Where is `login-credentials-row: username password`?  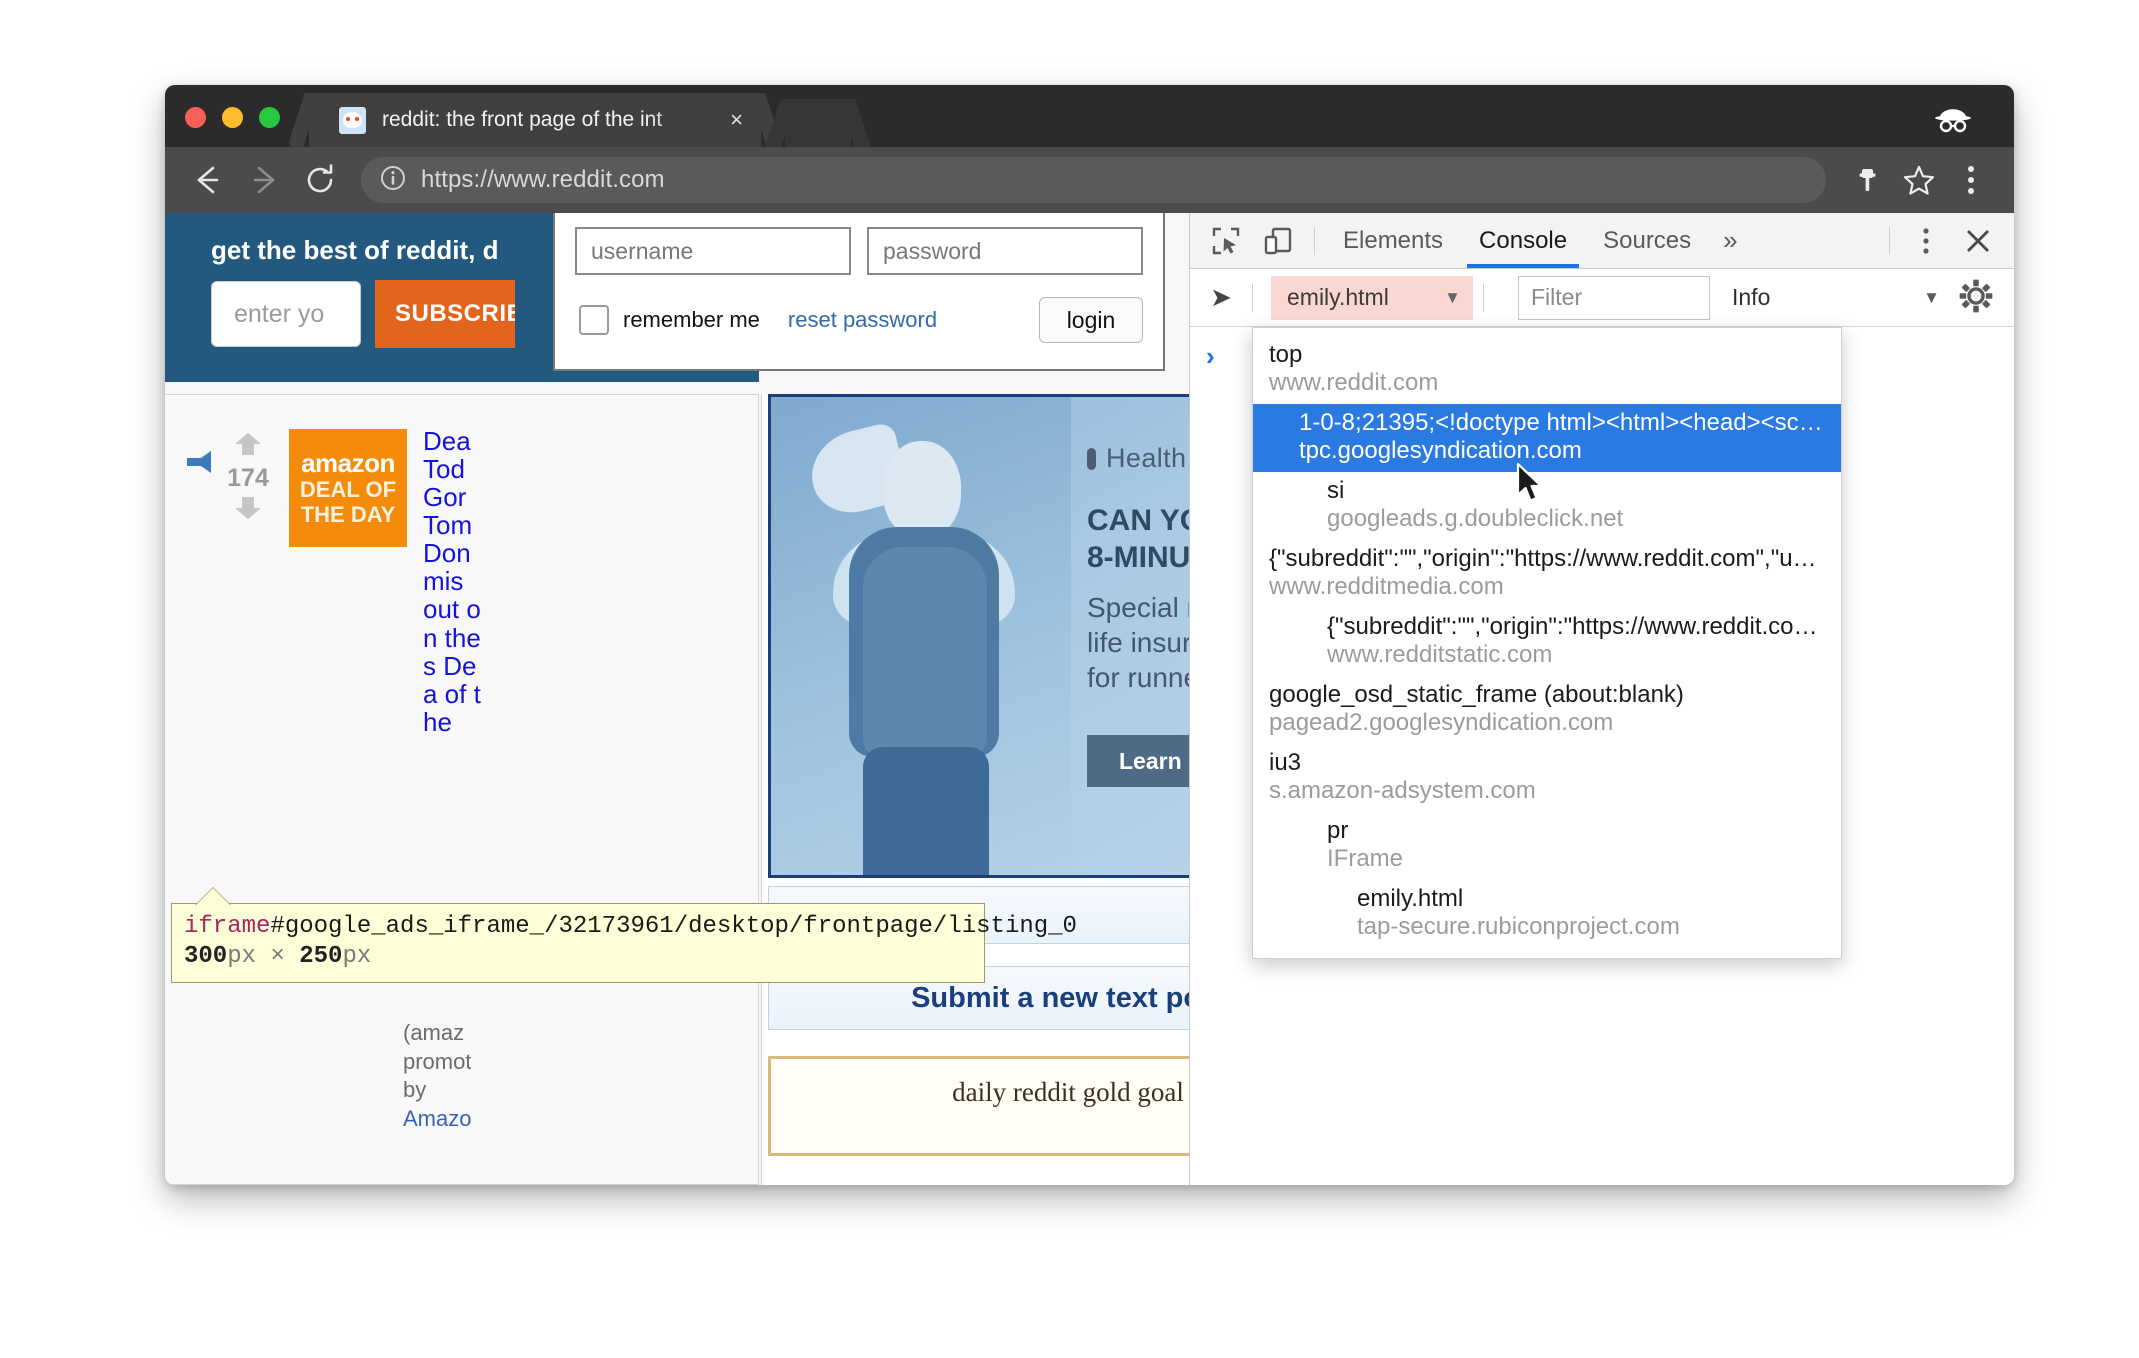 login-credentials-row: username password is located at coordinates (859, 244).